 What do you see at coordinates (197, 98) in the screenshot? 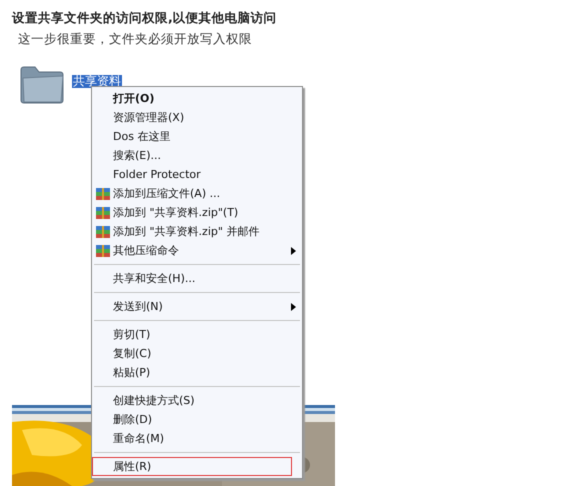
I see `menu-item: 打开(O)` at bounding box center [197, 98].